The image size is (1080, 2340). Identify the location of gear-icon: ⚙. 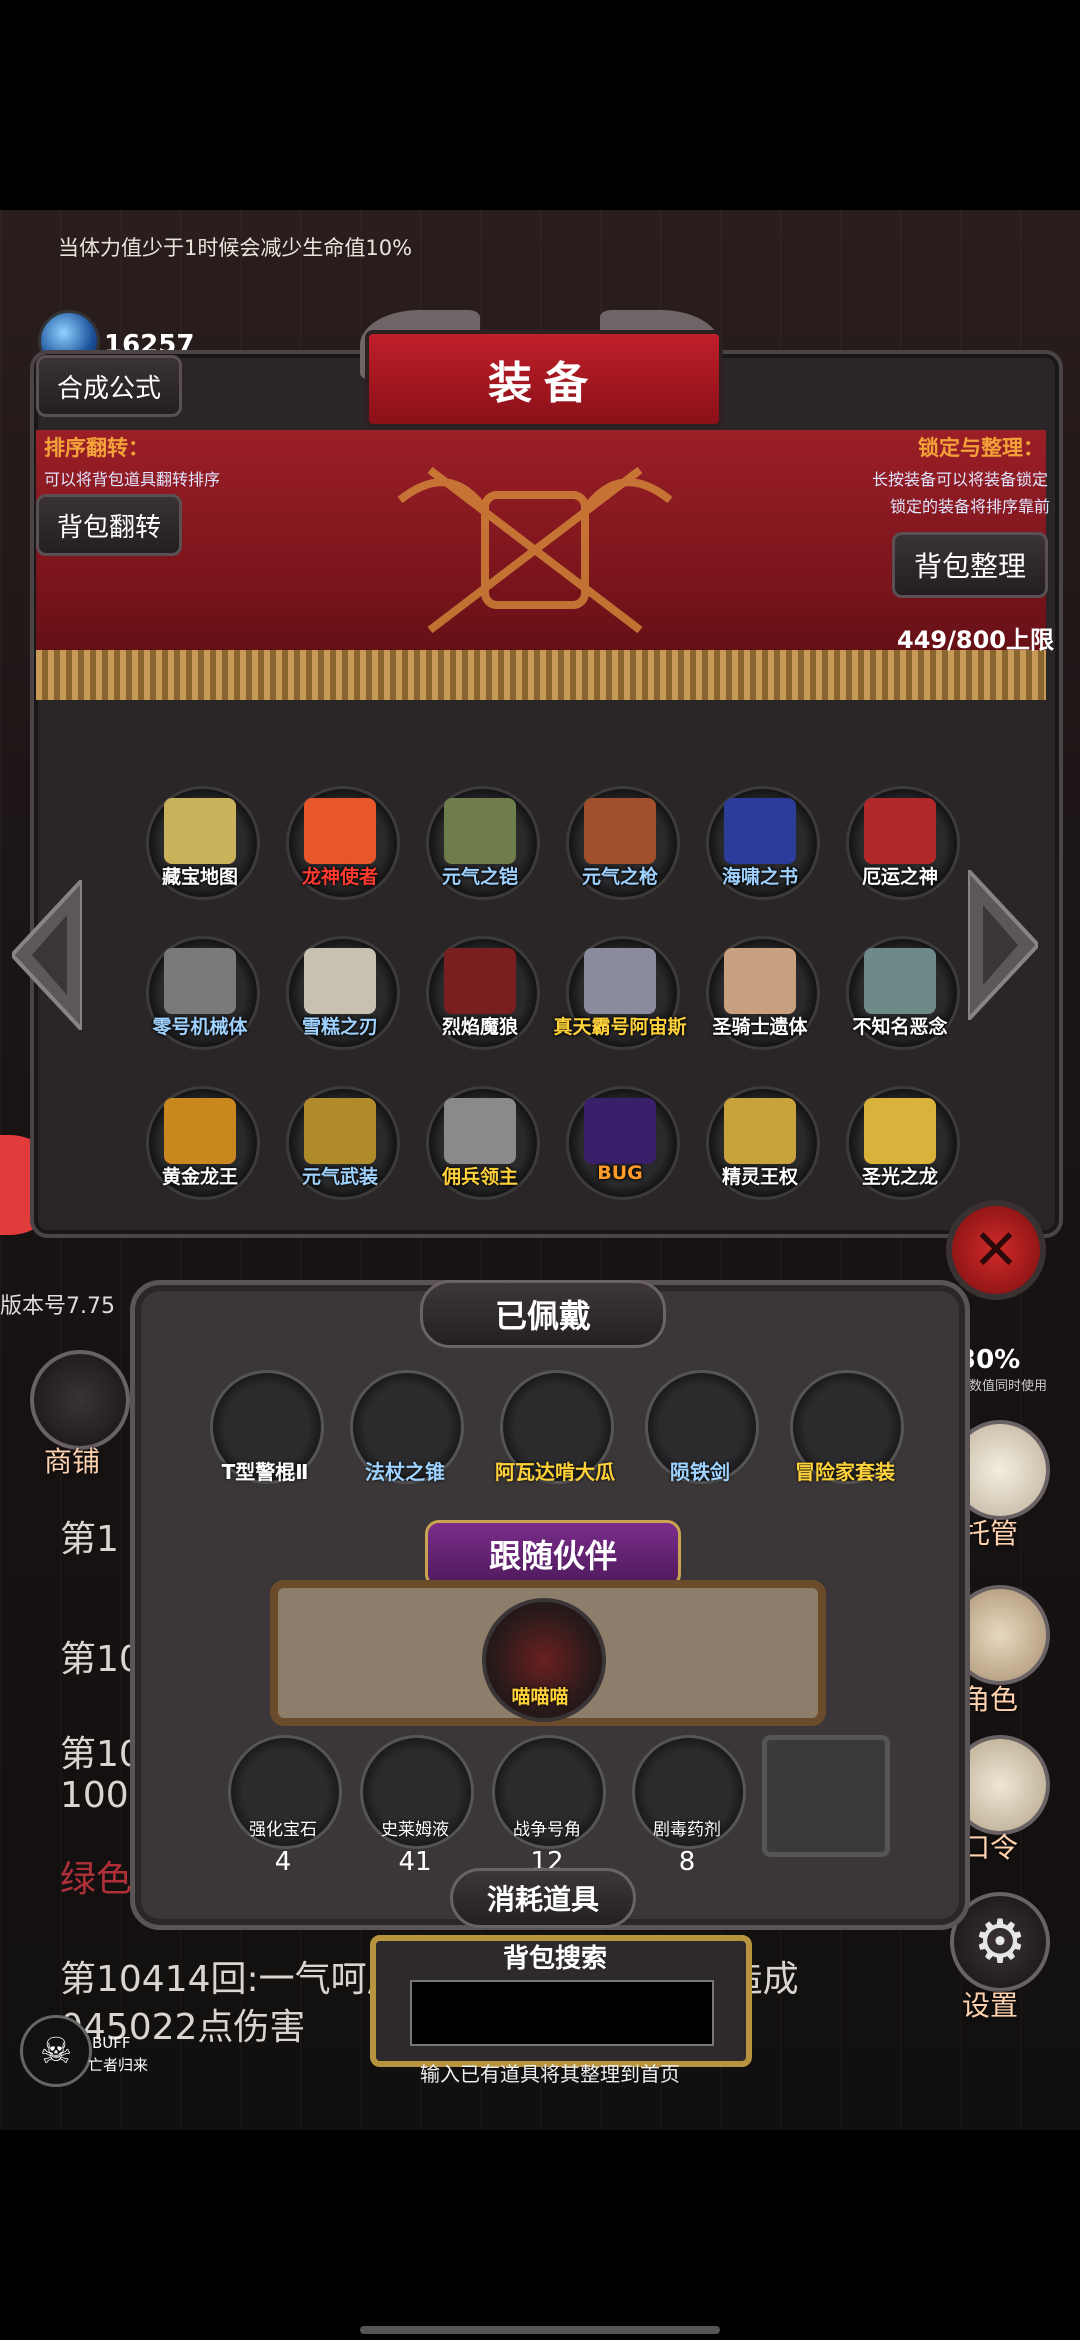
(1000, 1942).